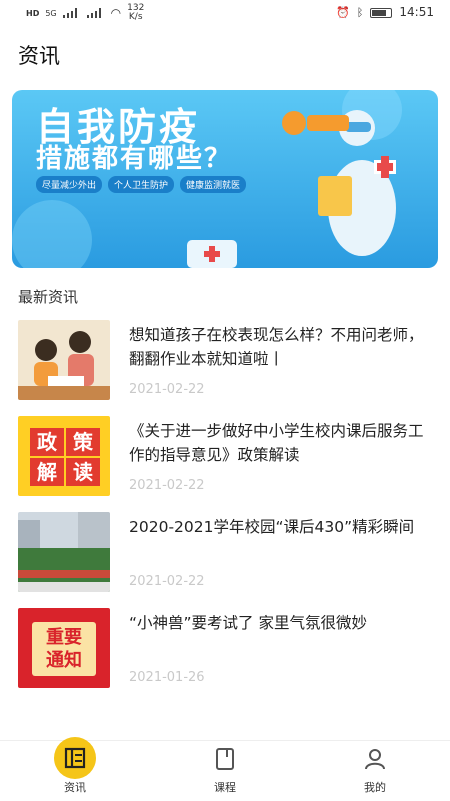 This screenshot has height=801, width=450. What do you see at coordinates (32, 13) in the screenshot?
I see `hd-badge: HD` at bounding box center [32, 13].